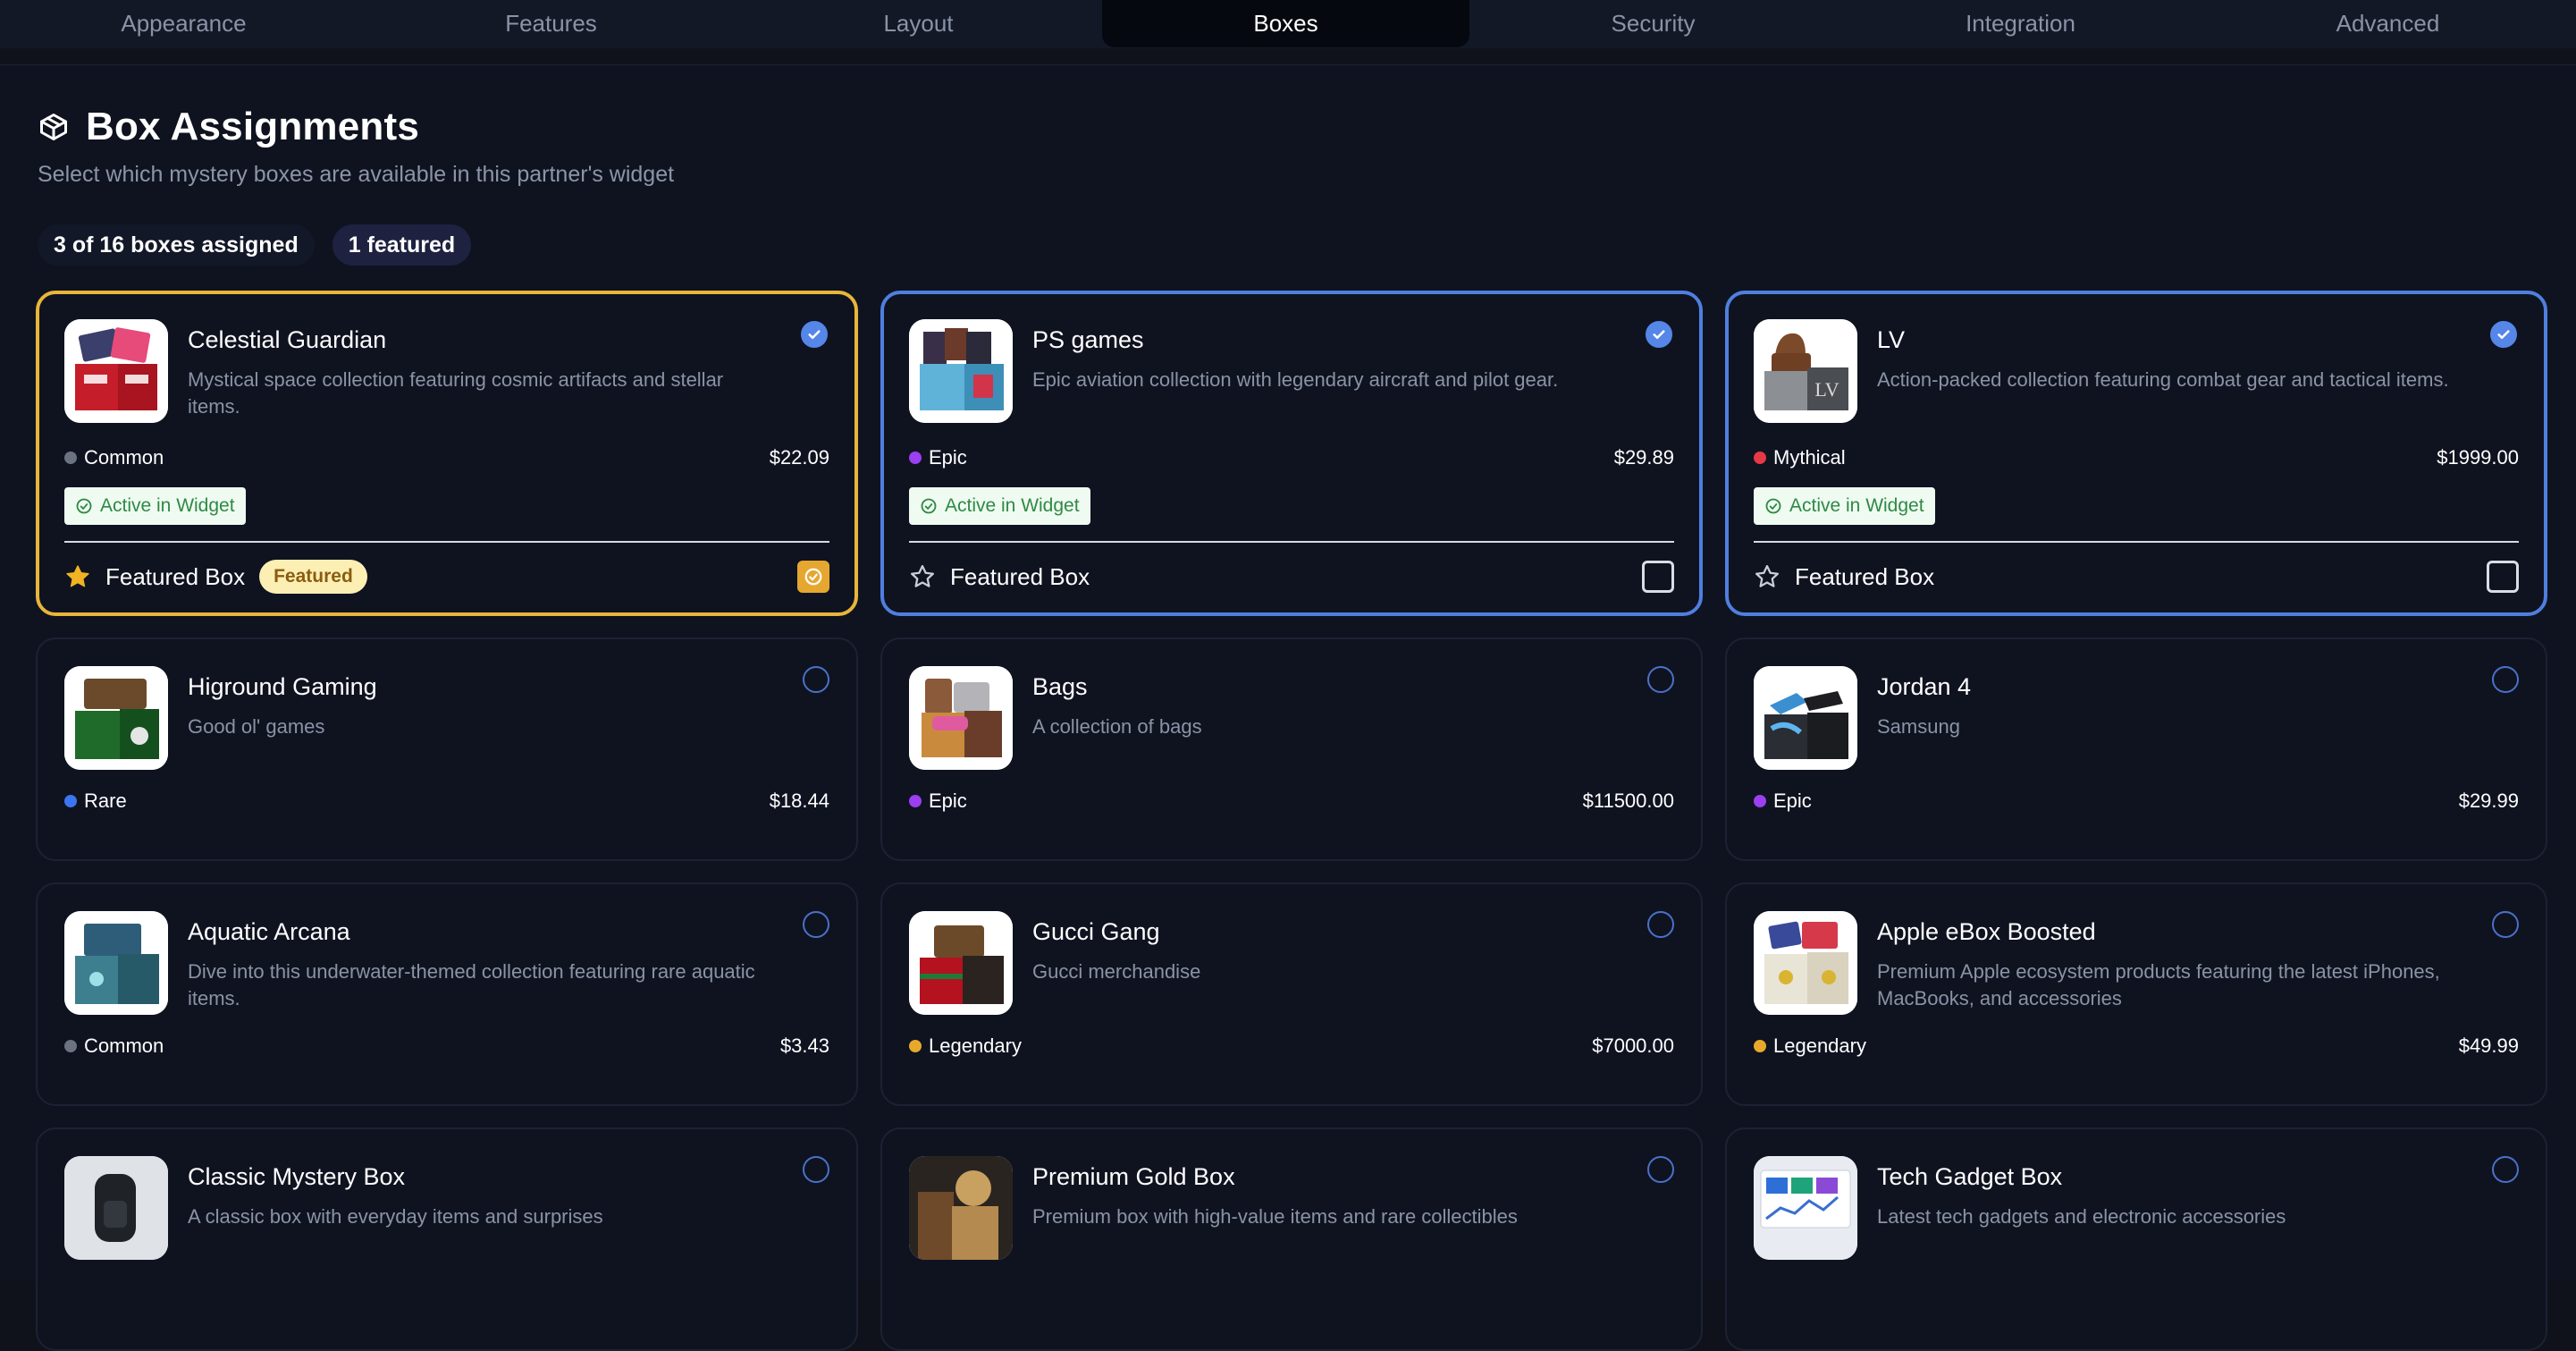 The height and width of the screenshot is (1351, 2576). Describe the element at coordinates (2489, 800) in the screenshot. I see `box-price: $29.99` at that location.